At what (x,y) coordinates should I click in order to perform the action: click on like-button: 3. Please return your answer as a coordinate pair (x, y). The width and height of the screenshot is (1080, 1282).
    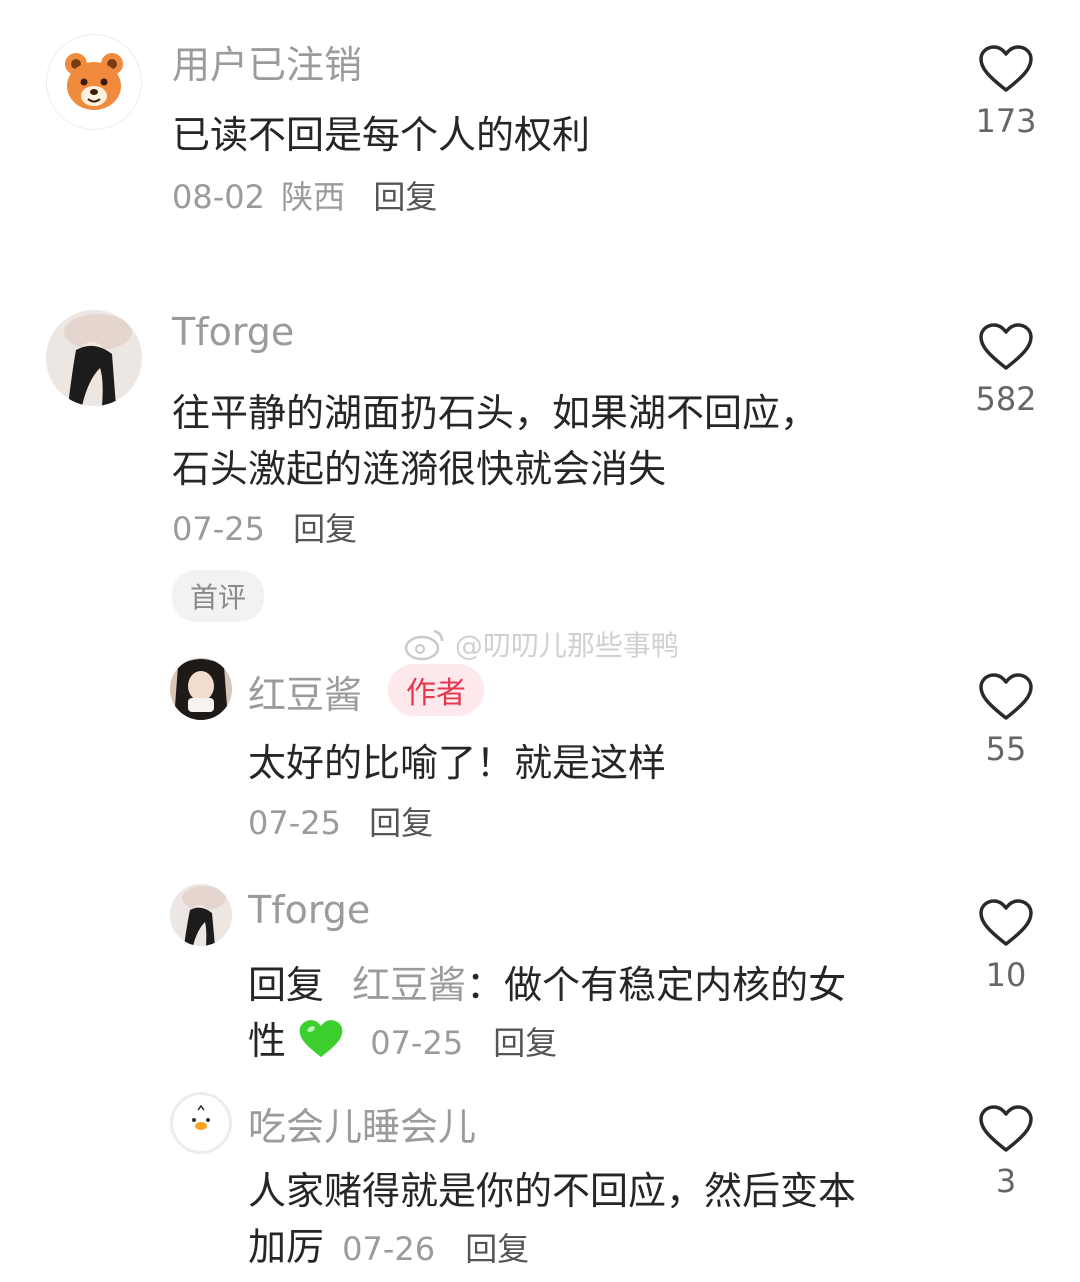
    Looking at the image, I should click on (1006, 1152).